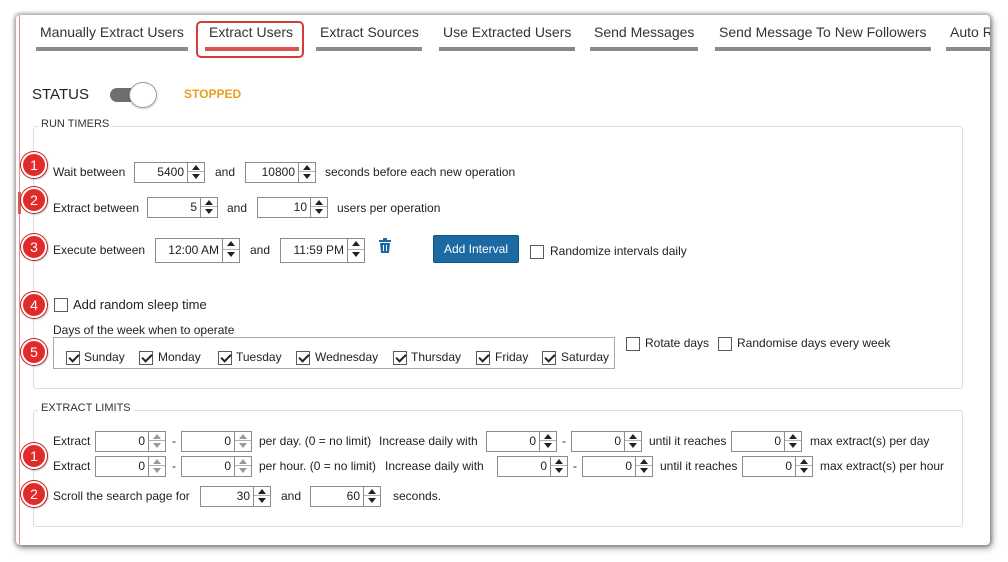 Image resolution: width=1008 pixels, height=562 pixels. Describe the element at coordinates (143, 95) in the screenshot. I see `status-toggle-knob` at that location.